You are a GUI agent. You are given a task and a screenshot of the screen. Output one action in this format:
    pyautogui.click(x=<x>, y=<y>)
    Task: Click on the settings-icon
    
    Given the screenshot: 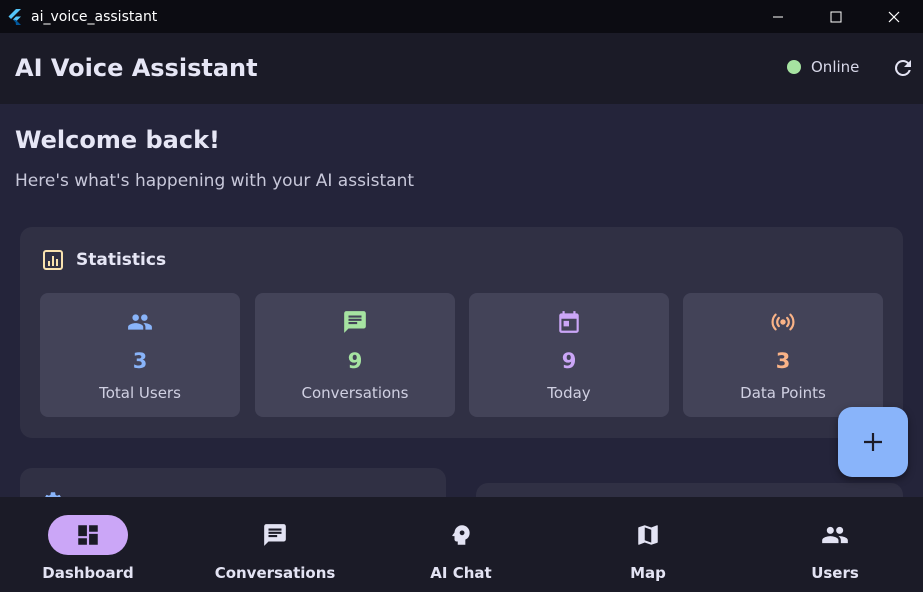 What is the action you would take?
    pyautogui.click(x=53, y=494)
    